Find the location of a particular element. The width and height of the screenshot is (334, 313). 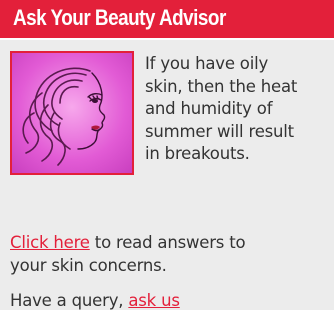

tip-line: summer will result is located at coordinates (219, 131).